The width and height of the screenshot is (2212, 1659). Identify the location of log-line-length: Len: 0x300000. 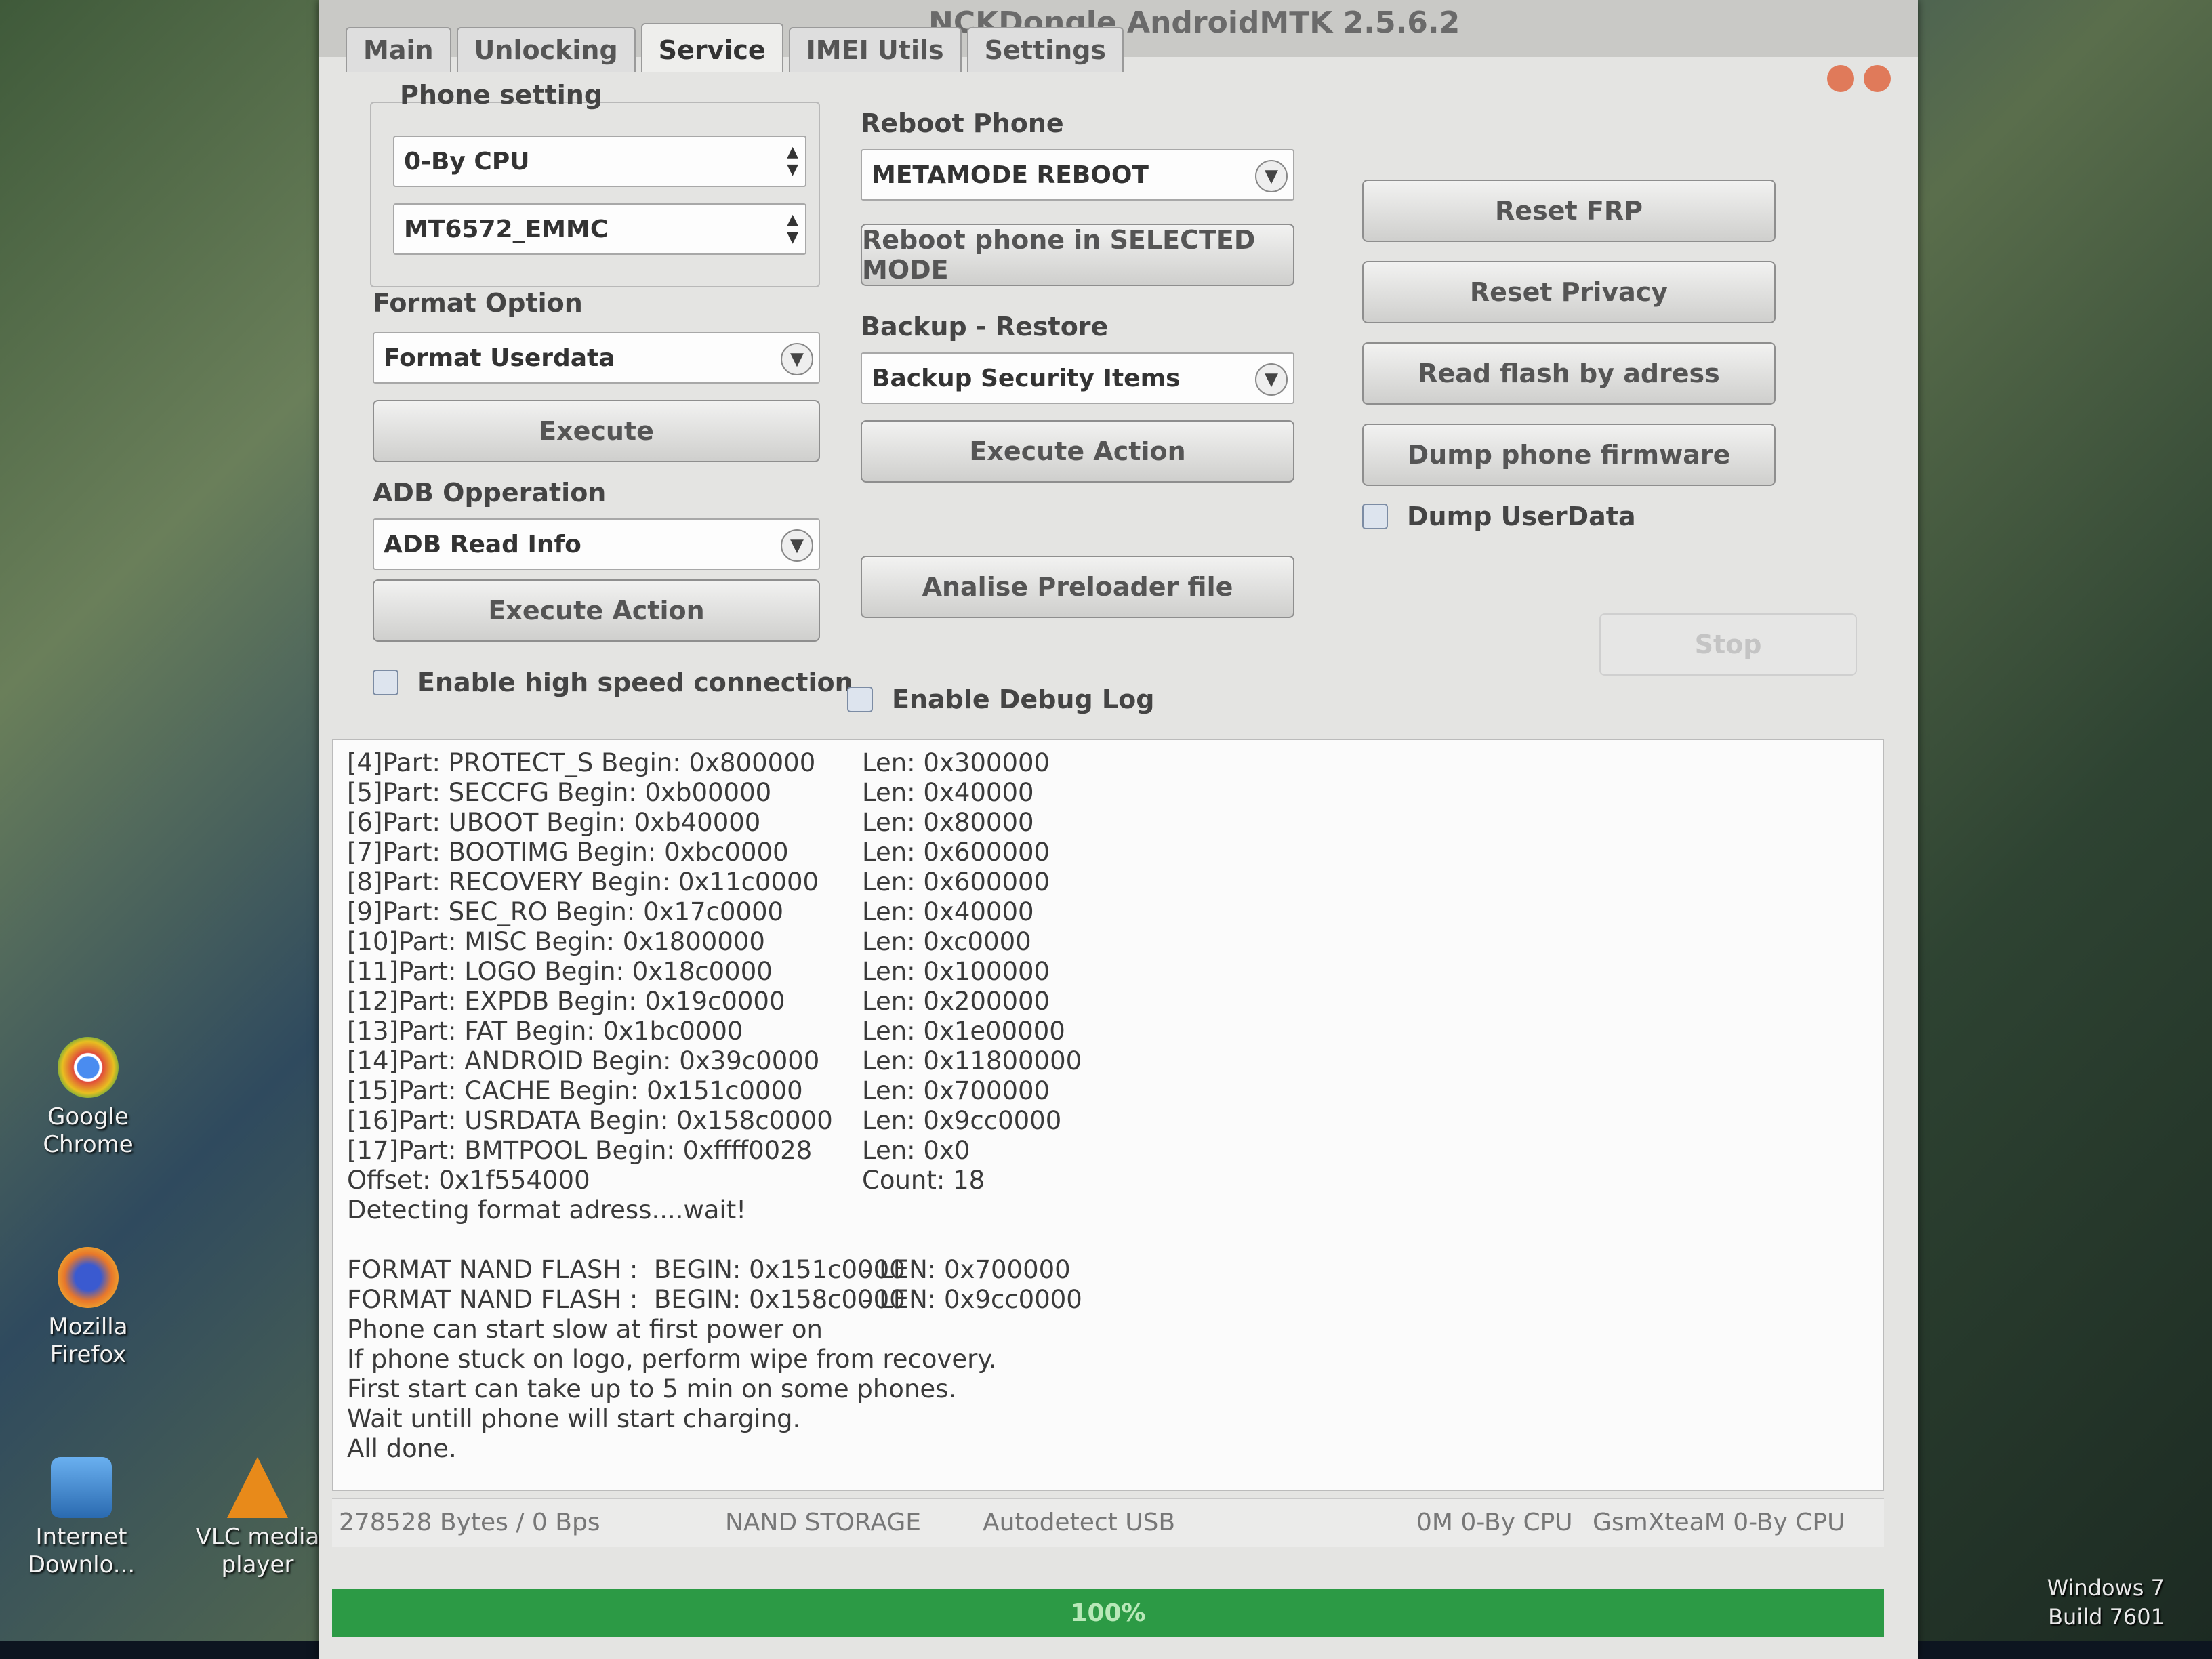
(956, 762).